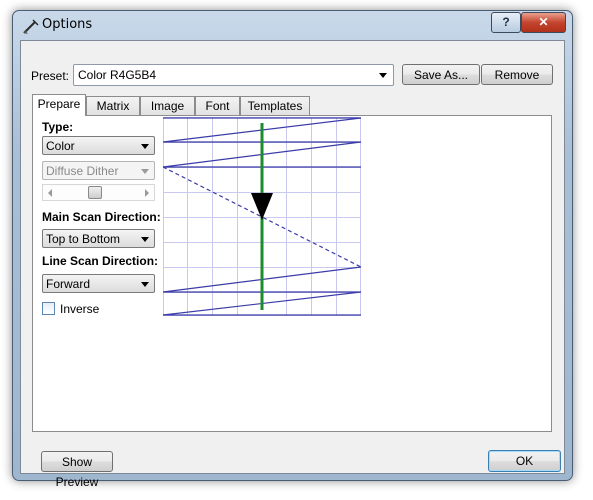 This screenshot has width=593, height=500. I want to click on help-button: ?, so click(506, 22).